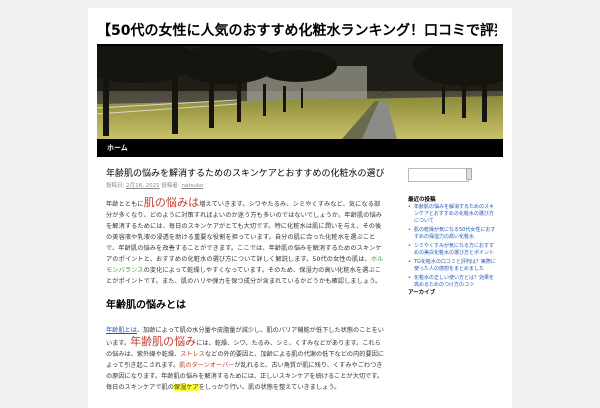 The height and width of the screenshot is (408, 600). Describe the element at coordinates (117, 148) in the screenshot. I see `nav-item-home: ホーム` at that location.